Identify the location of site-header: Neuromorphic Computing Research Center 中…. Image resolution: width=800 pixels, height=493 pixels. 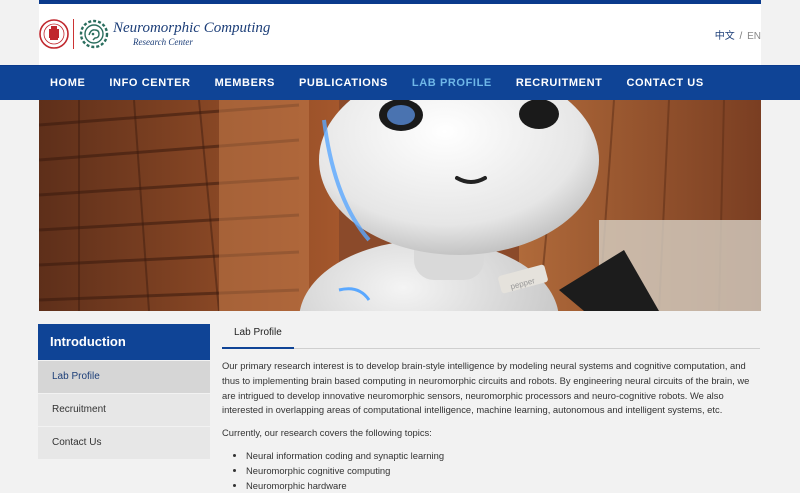
(400, 34).